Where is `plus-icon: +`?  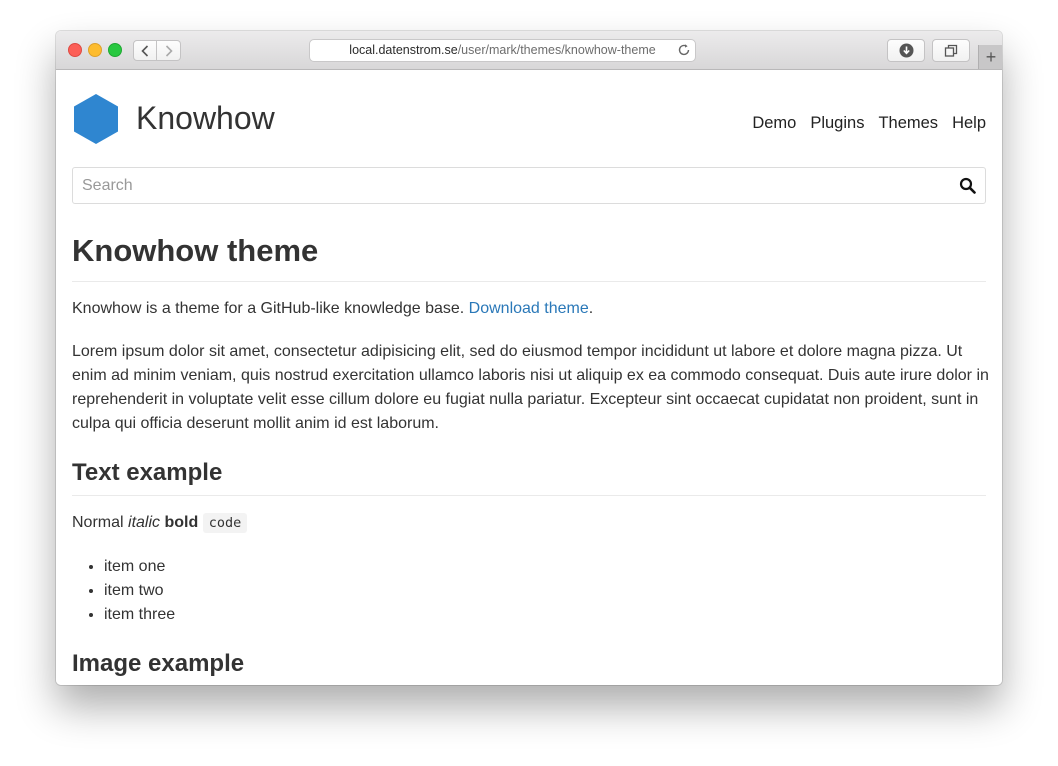 plus-icon: + is located at coordinates (991, 56).